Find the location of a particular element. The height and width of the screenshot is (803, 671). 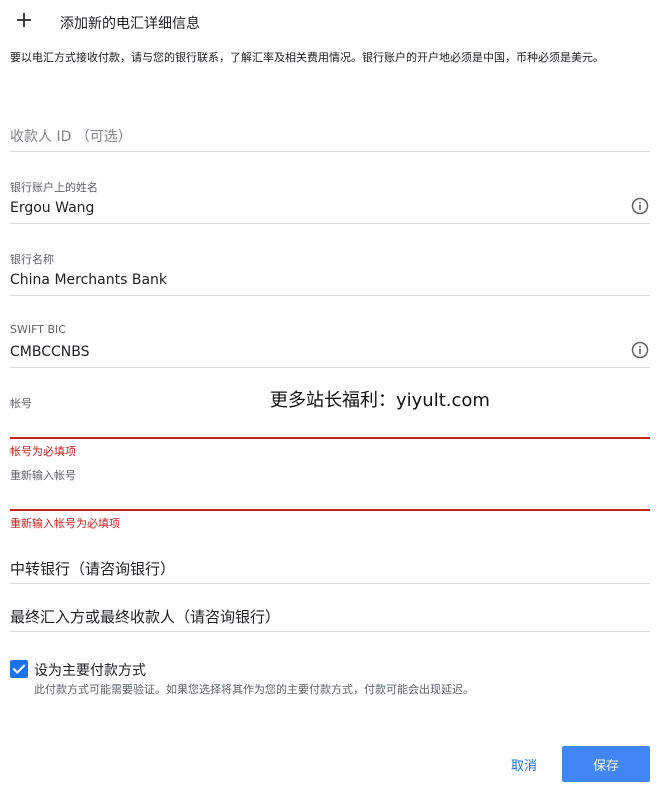

primary-checkbox-note: 此付款方式可能需要验证。如果您选择将其作为您的主要付款方式，付款可能会出现延迟。 is located at coordinates (254, 689).